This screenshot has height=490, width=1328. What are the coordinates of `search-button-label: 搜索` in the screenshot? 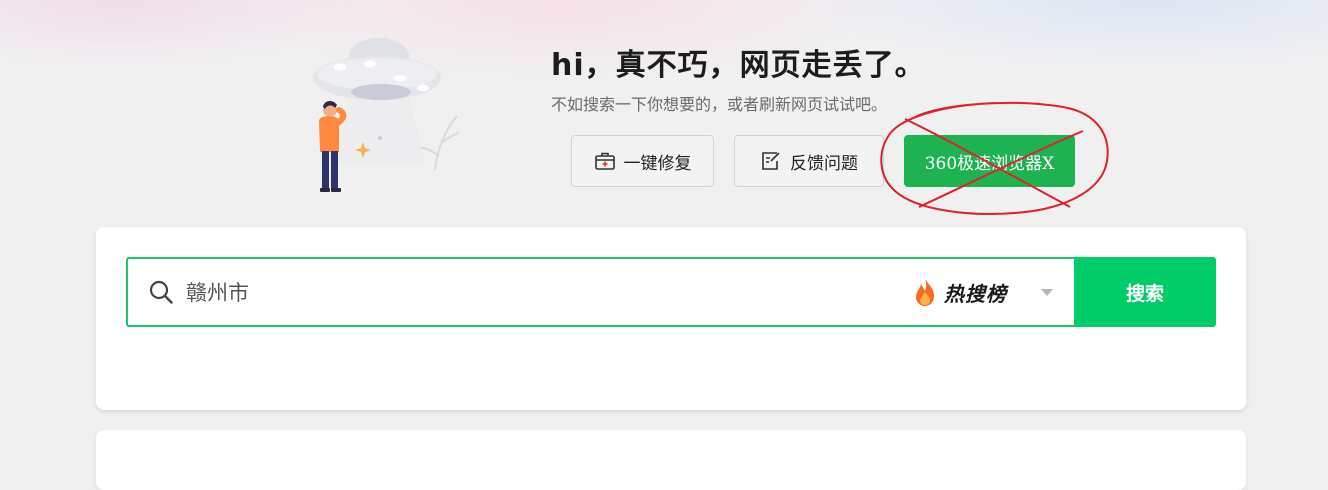 It's located at (1144, 293).